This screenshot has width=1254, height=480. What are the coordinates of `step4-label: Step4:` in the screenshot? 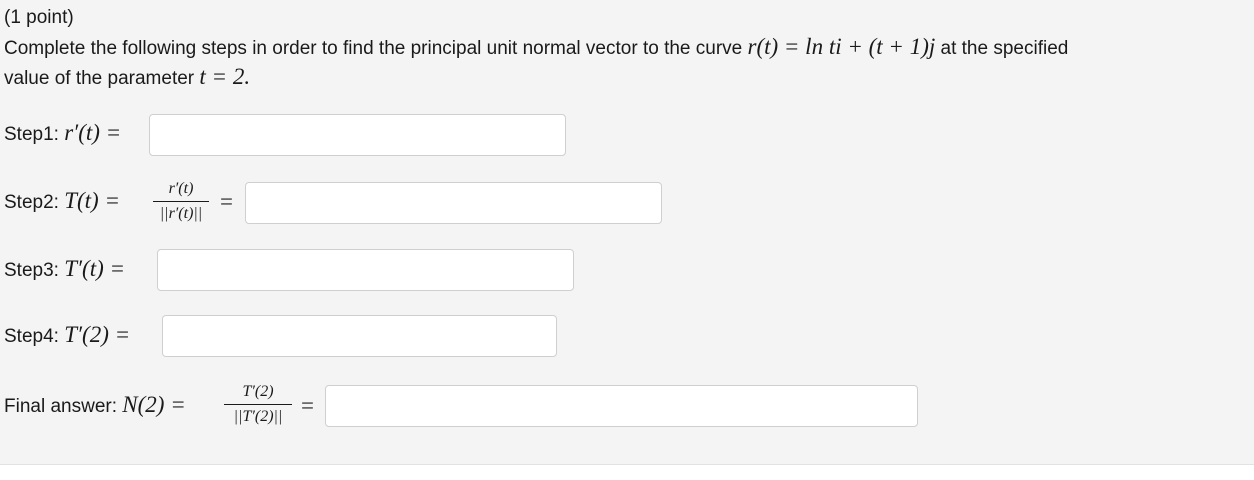 It's located at (31, 336).